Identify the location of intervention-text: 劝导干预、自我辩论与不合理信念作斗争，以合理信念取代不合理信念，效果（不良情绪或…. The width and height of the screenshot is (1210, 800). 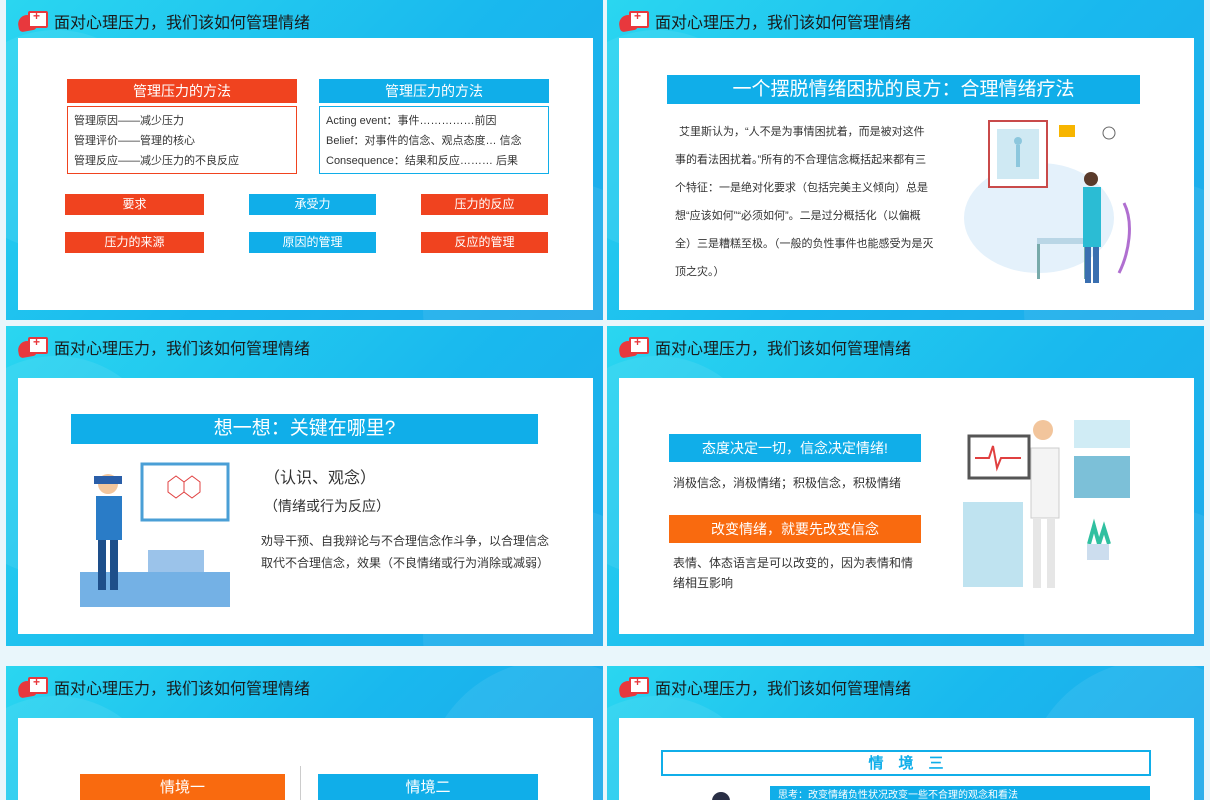
(405, 552).